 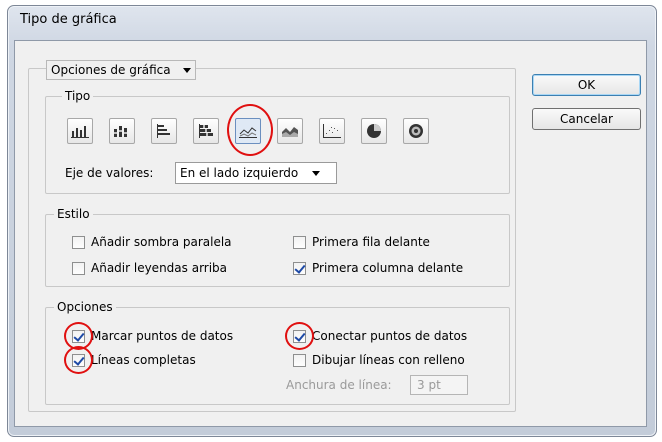 I want to click on full-lines-label: Líneas completas, so click(x=143, y=360).